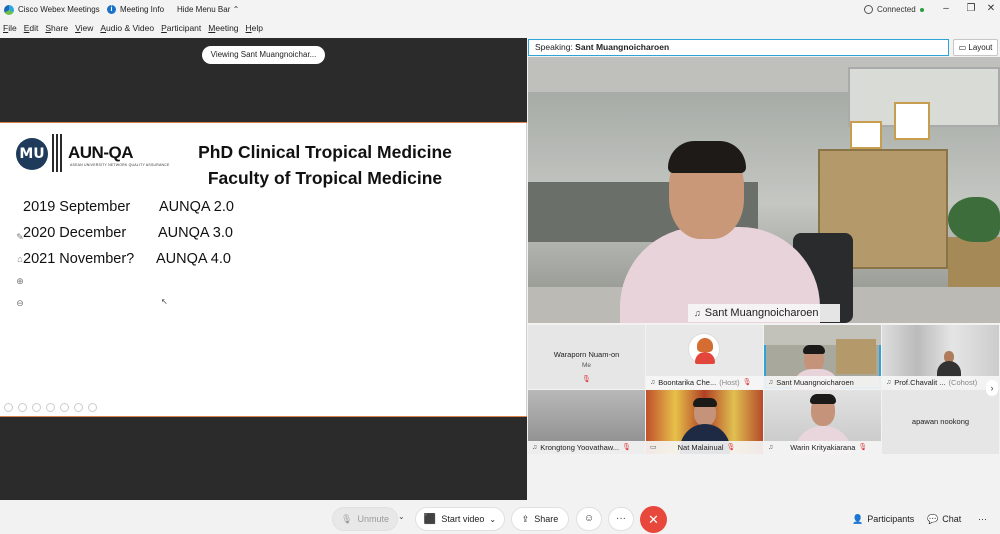 The image size is (1000, 534). I want to click on menu-audio-video-label: udio & Video, so click(130, 28).